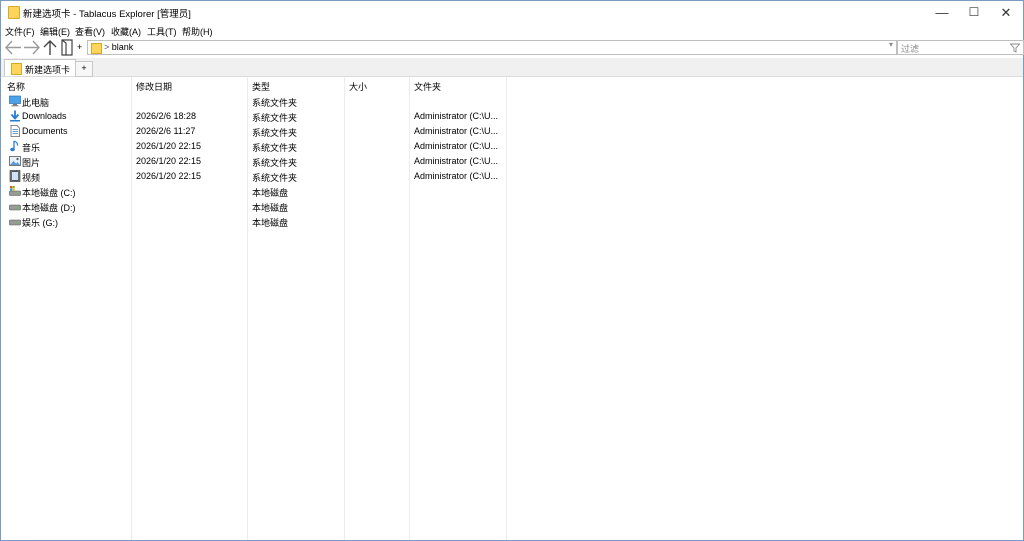  I want to click on up-icon, so click(50, 47).